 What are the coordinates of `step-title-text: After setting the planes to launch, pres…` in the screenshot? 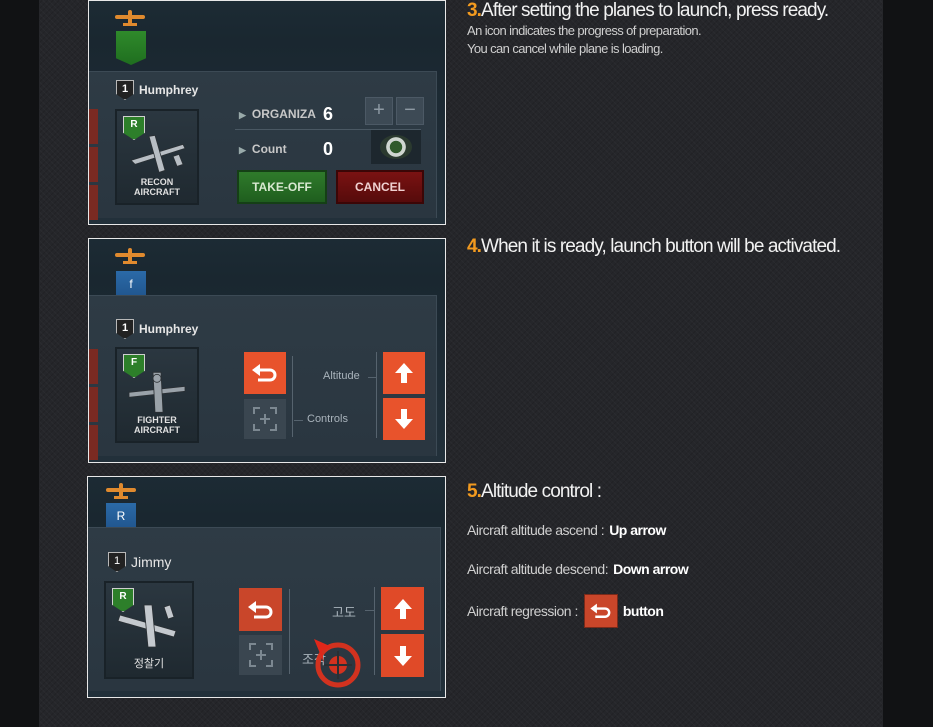 It's located at (655, 10).